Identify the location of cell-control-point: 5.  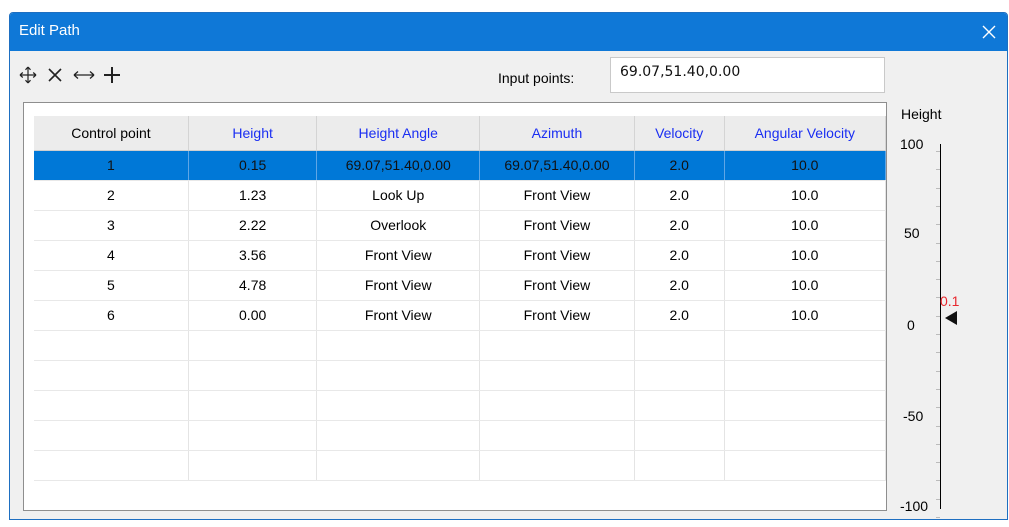
(111, 285).